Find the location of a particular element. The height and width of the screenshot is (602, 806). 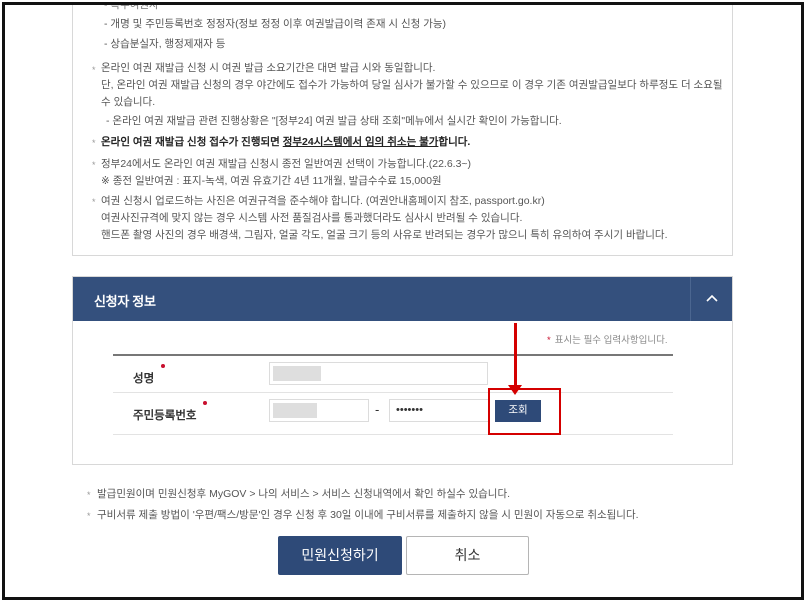

chevron-up-icon is located at coordinates (712, 298).